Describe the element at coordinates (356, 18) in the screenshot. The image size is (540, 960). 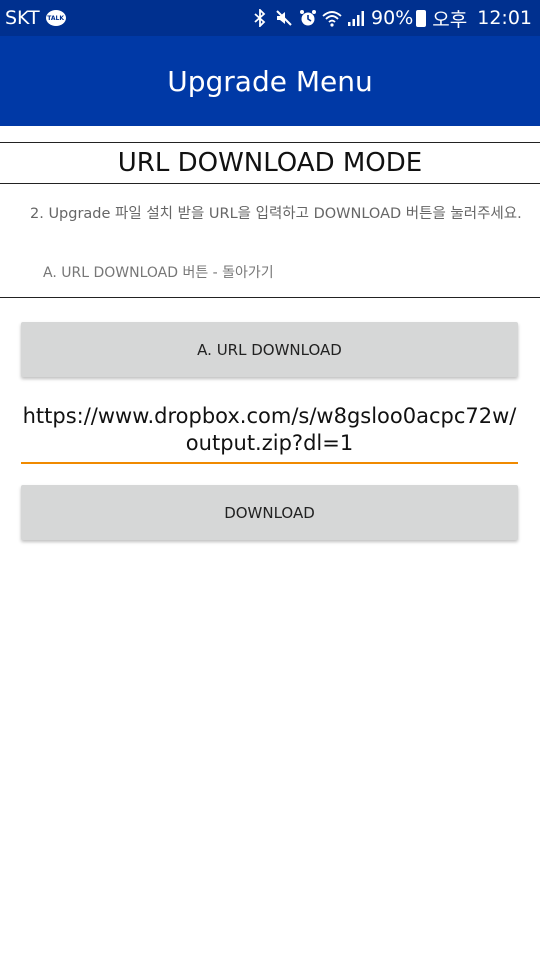
I see `signal-icon` at that location.